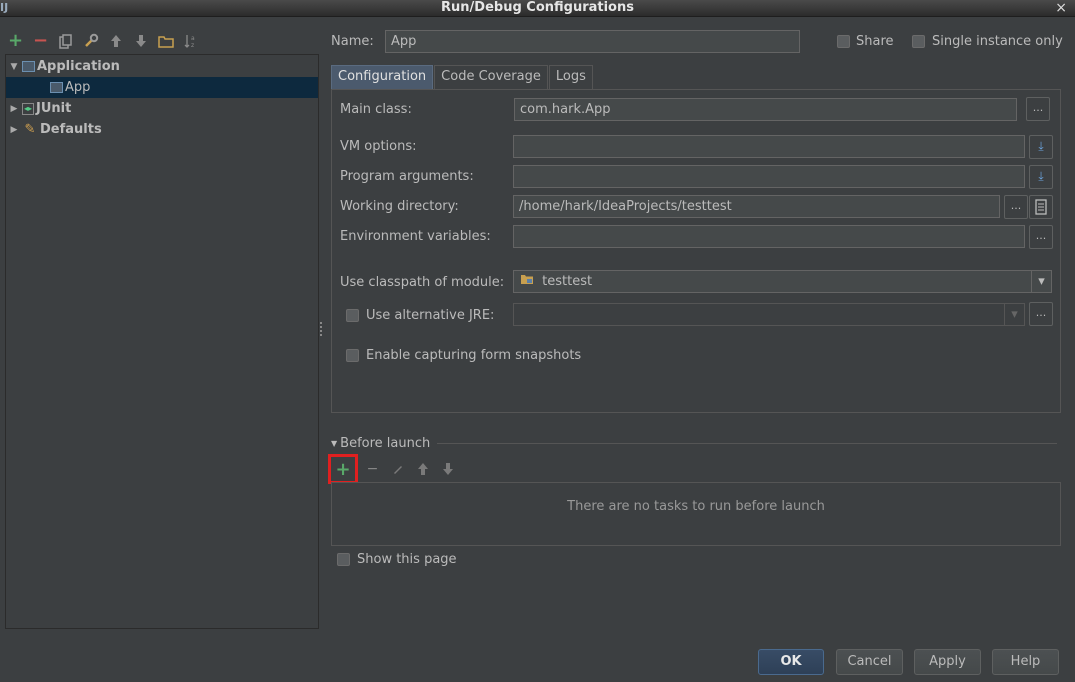 This screenshot has width=1075, height=682. Describe the element at coordinates (997, 41) in the screenshot. I see `single-instance-label: Single instance only` at that location.